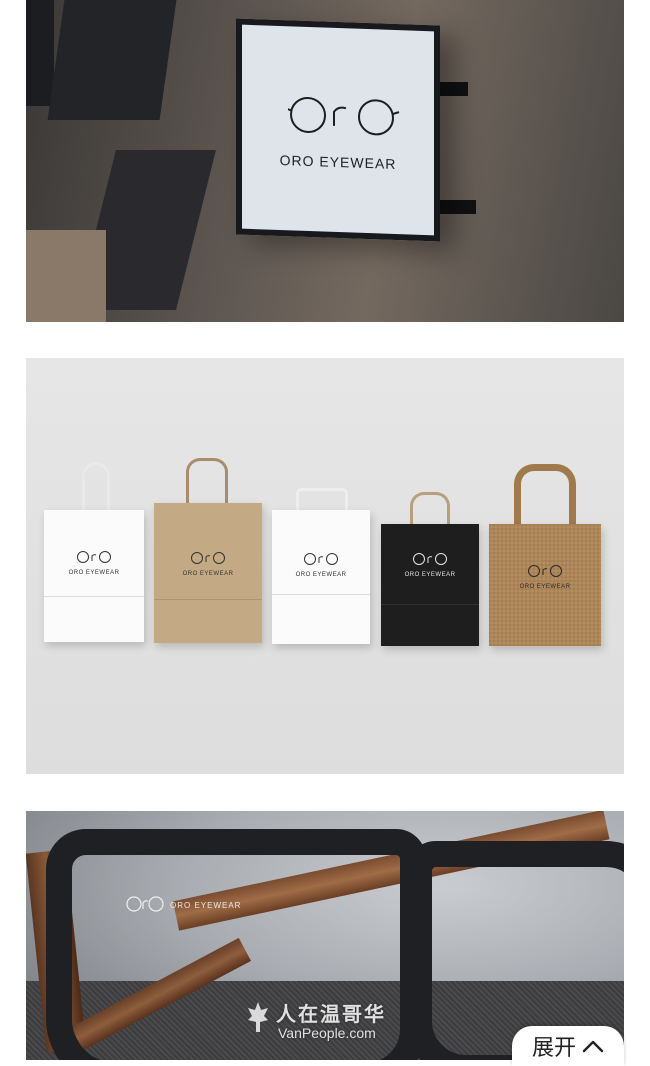 This screenshot has height=1066, width=650. What do you see at coordinates (327, 1033) in the screenshot?
I see `watermark-english: VanPeople.com` at bounding box center [327, 1033].